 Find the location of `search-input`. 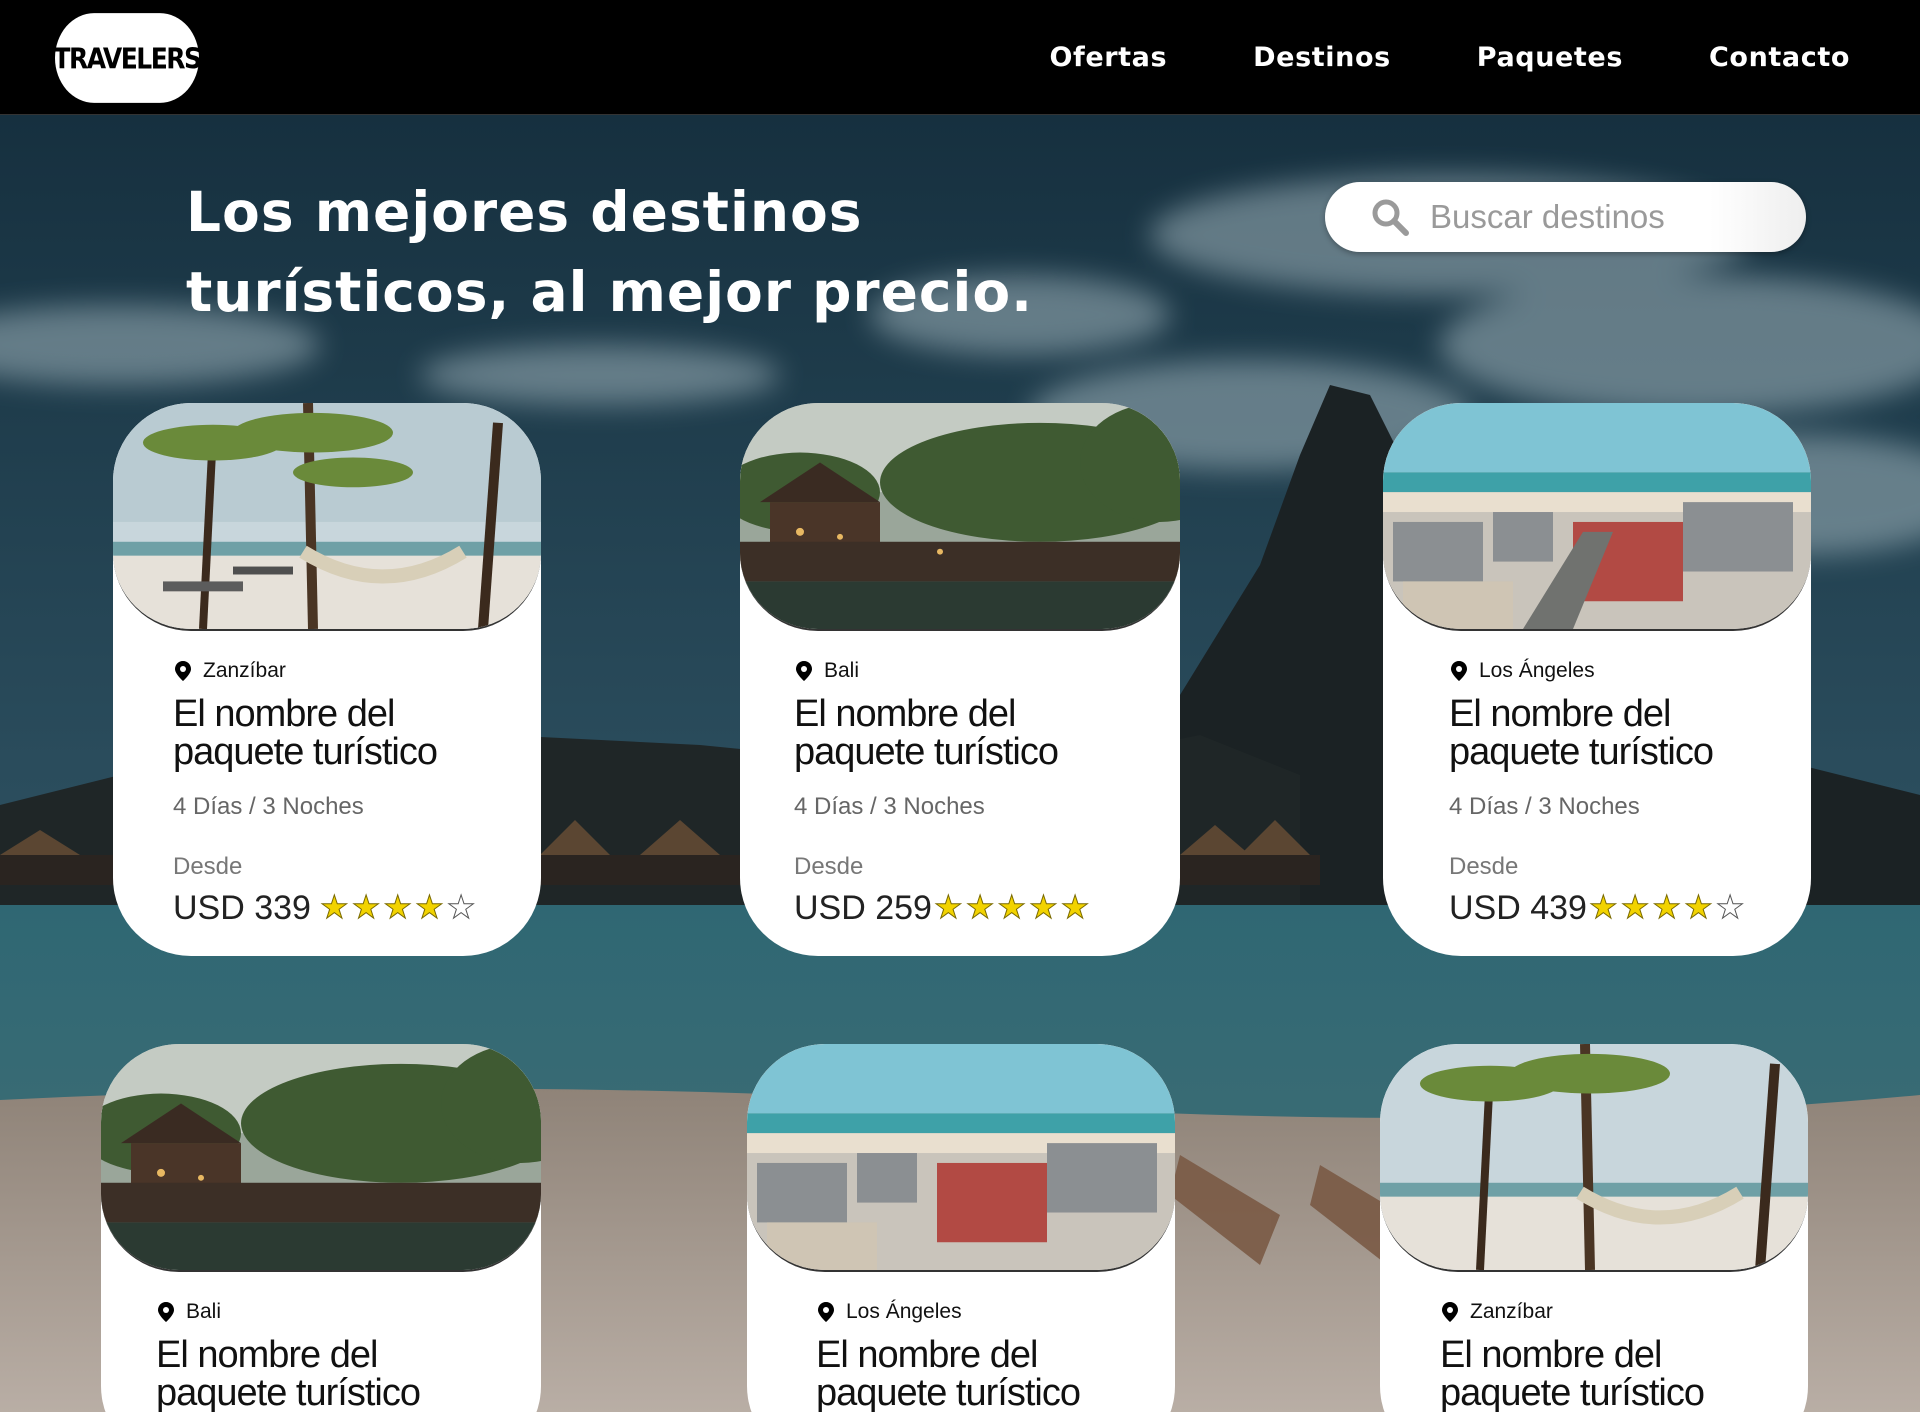

search-input is located at coordinates (1600, 217).